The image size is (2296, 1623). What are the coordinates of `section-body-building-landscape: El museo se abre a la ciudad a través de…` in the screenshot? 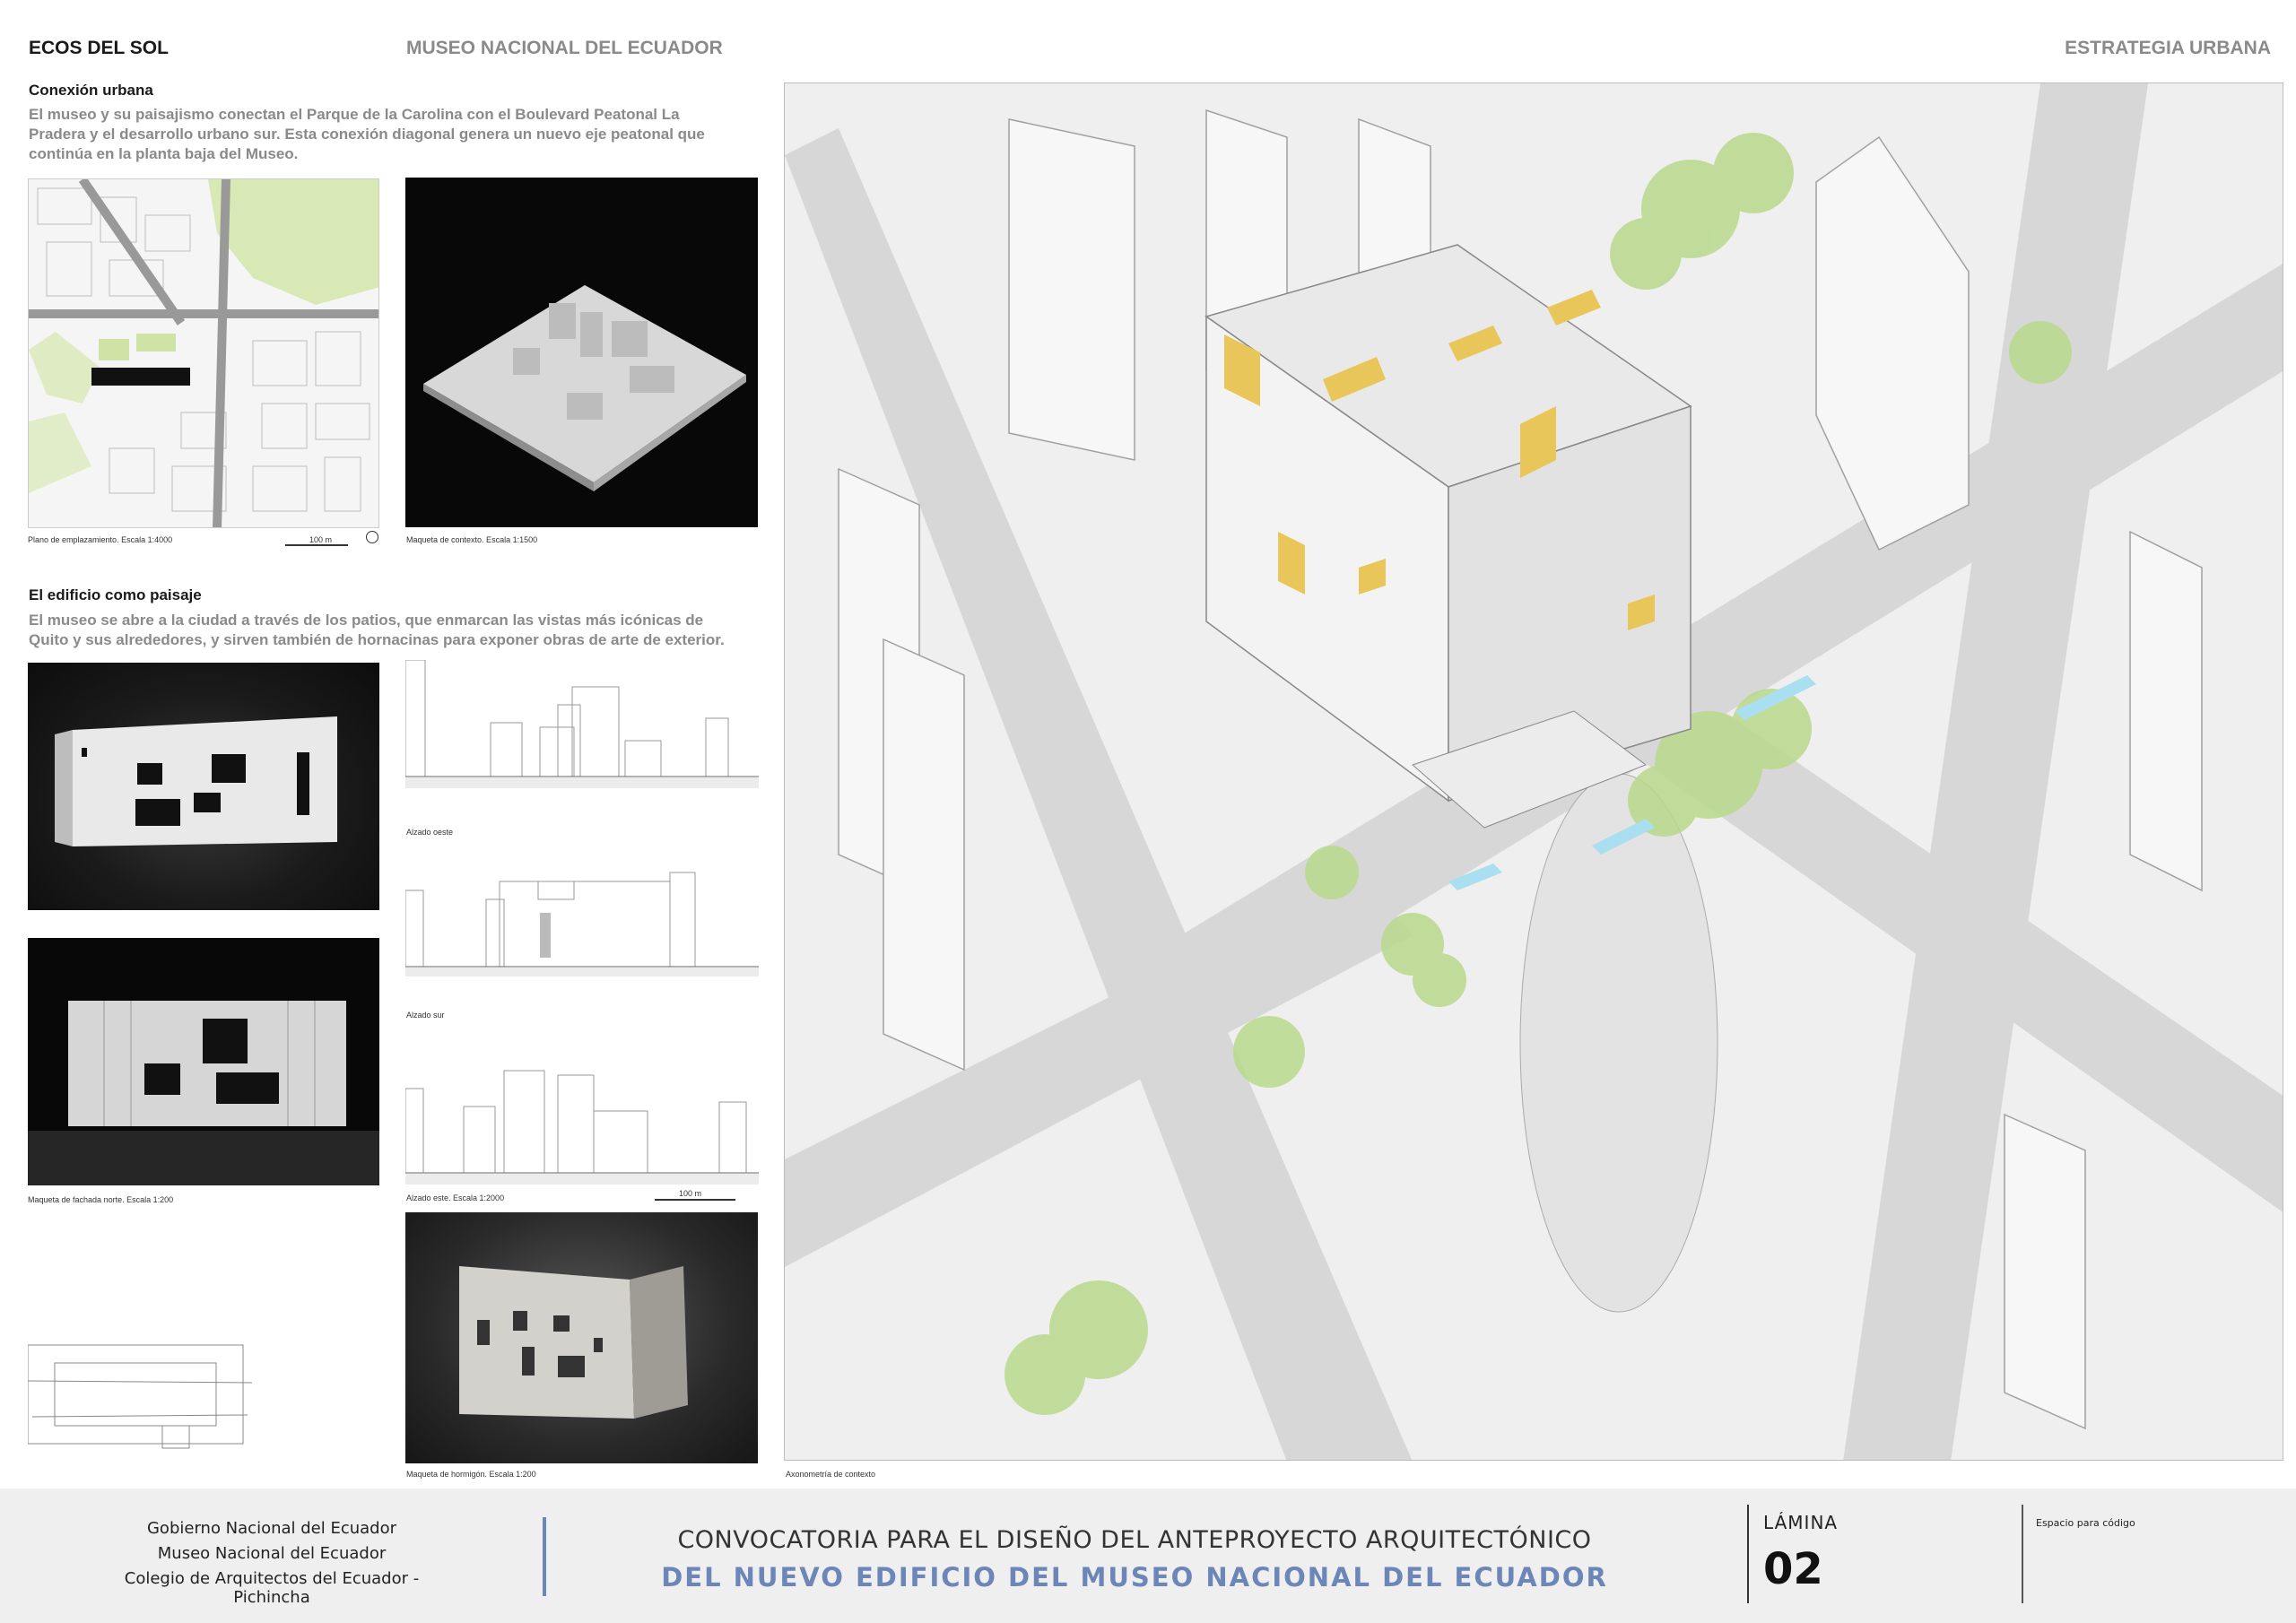 It's located at (396, 630).